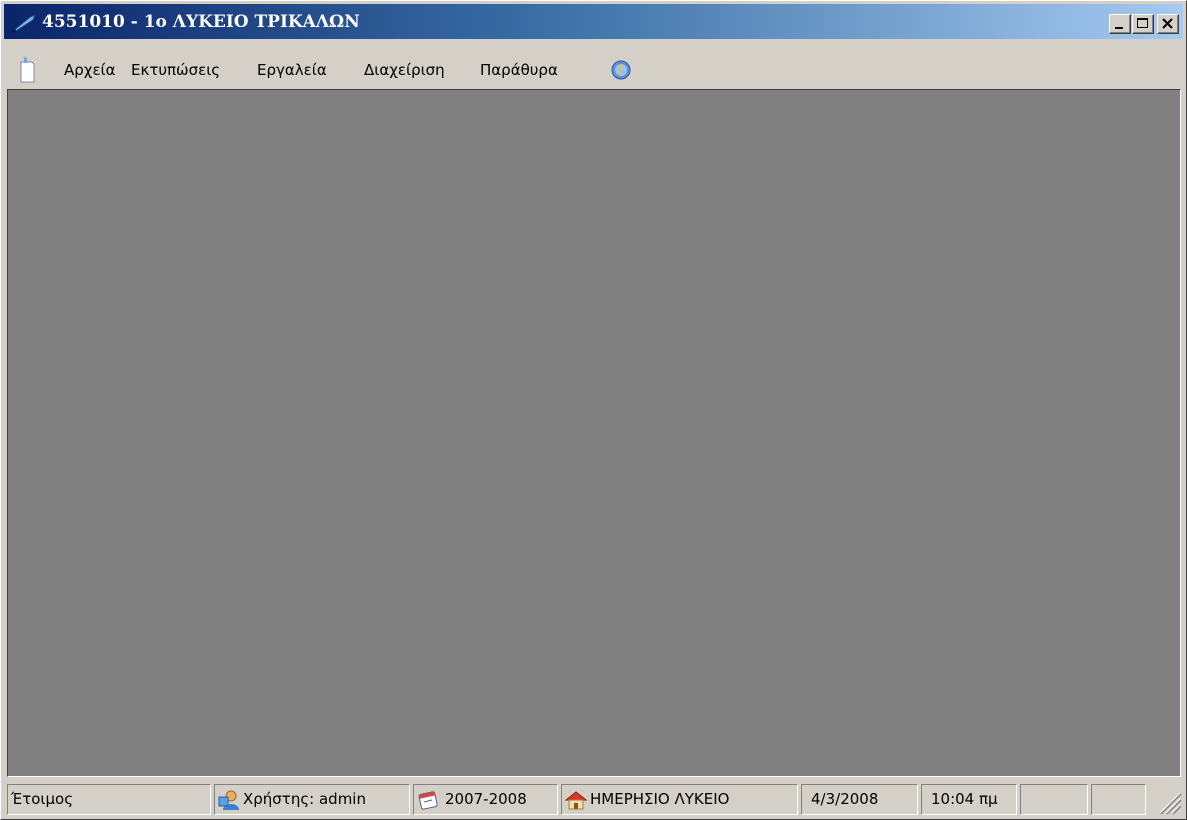  I want to click on title-bar: 4551010 - 1ο ΛΥΚΕΙΟ ΤΡΙΚΑΛΩΝ, so click(593, 21).